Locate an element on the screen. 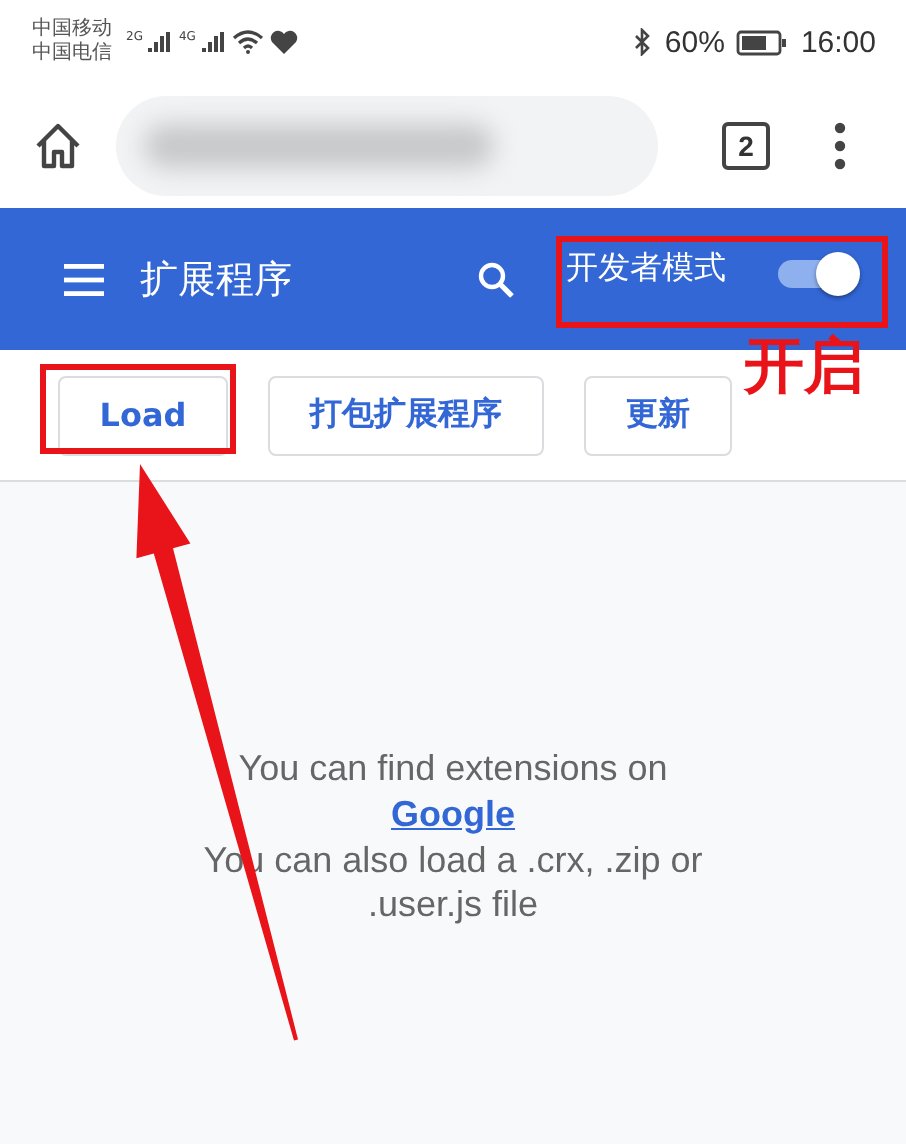 The width and height of the screenshot is (906, 1144). battery-percent: 60% is located at coordinates (694, 42).